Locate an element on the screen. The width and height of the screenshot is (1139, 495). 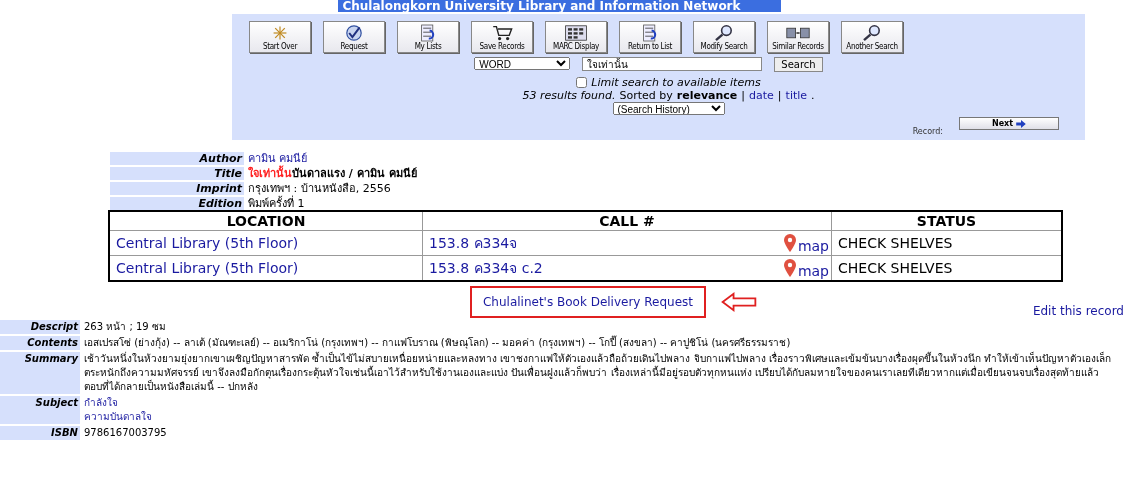
subject-link: กำลังใจ is located at coordinates (608, 403).